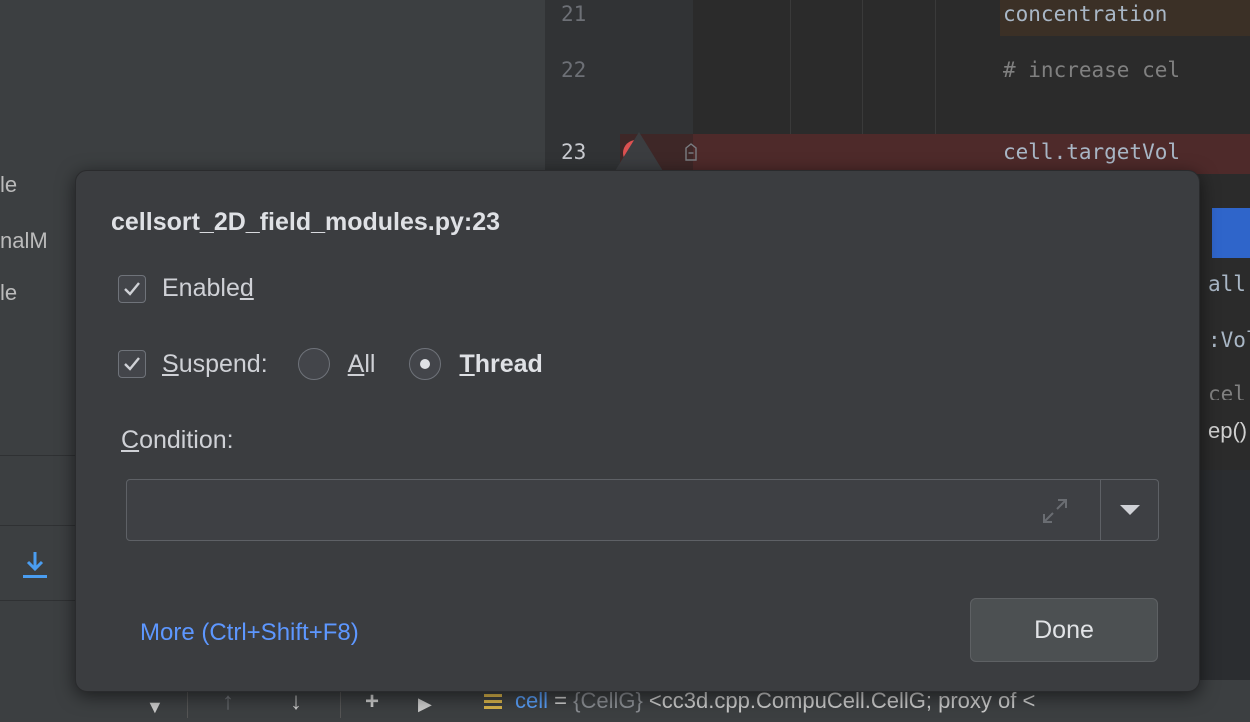 This screenshot has width=1250, height=722. I want to click on project-tree-item: nalM, so click(24, 241).